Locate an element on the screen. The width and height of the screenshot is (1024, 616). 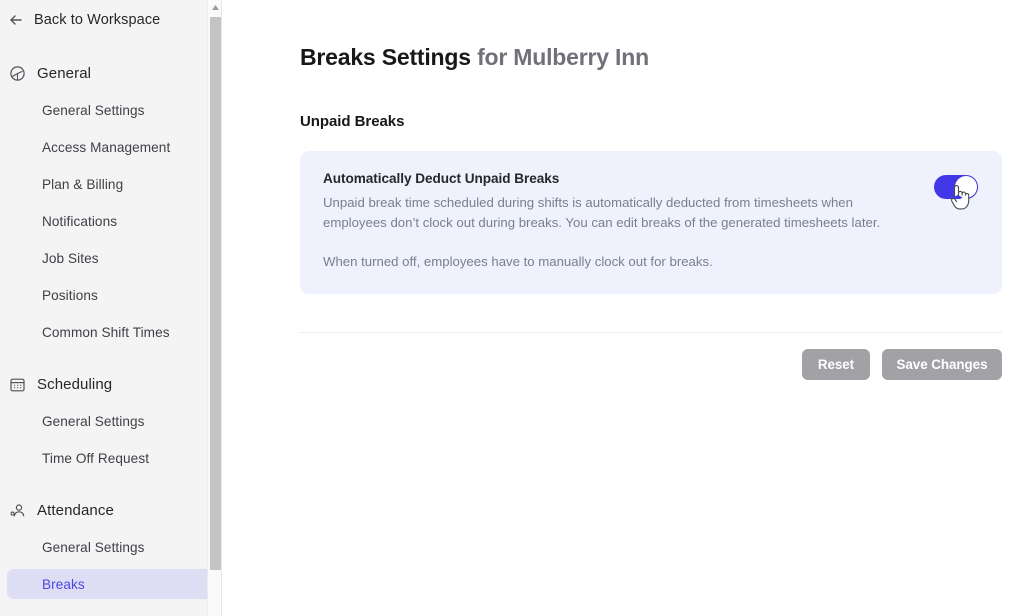
sidebar-item-positions: Positions is located at coordinates (111, 295).